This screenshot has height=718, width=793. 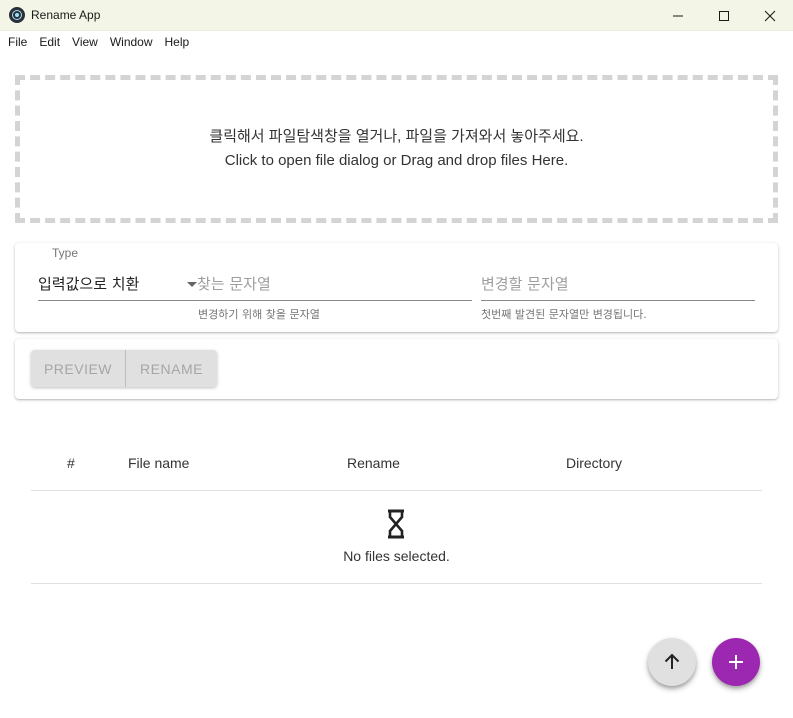 I want to click on menu-help: Help, so click(x=177, y=42).